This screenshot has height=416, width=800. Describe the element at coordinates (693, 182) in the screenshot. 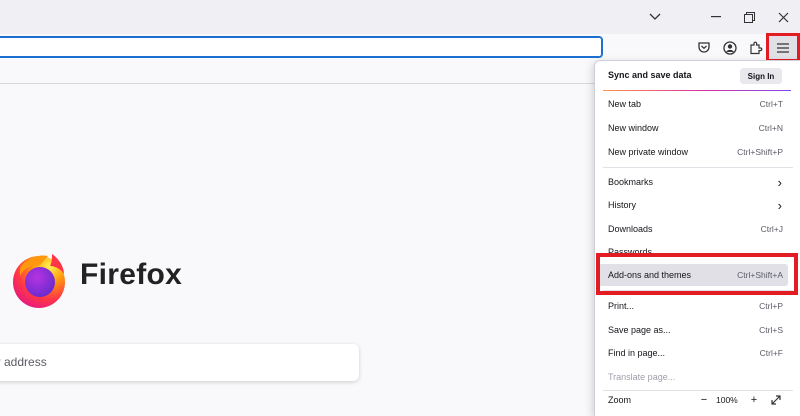

I see `menu-item-bookmarks: Bookmarks ›` at that location.